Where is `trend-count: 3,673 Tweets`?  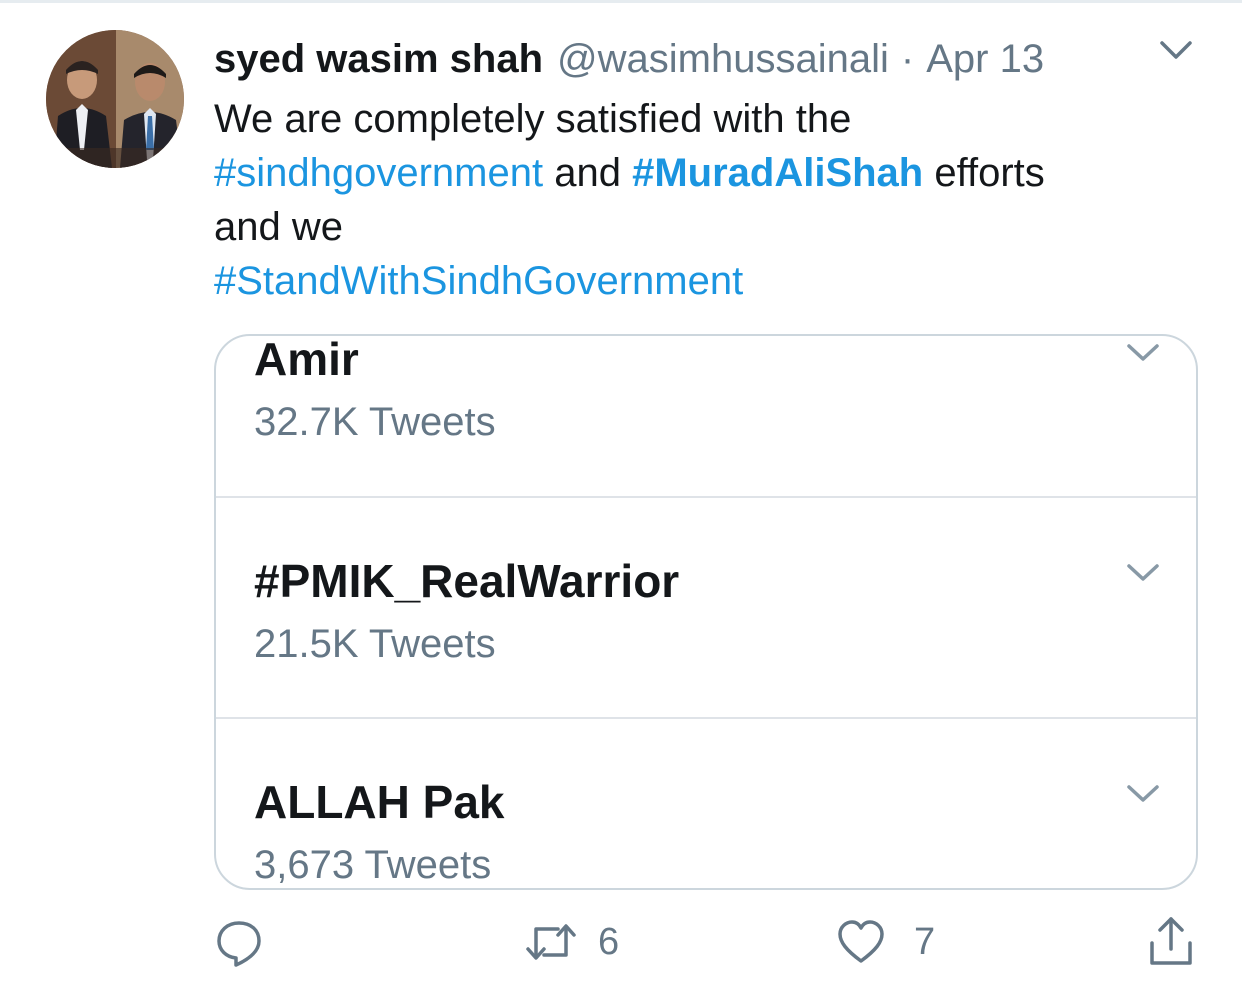
trend-count: 3,673 Tweets is located at coordinates (373, 865).